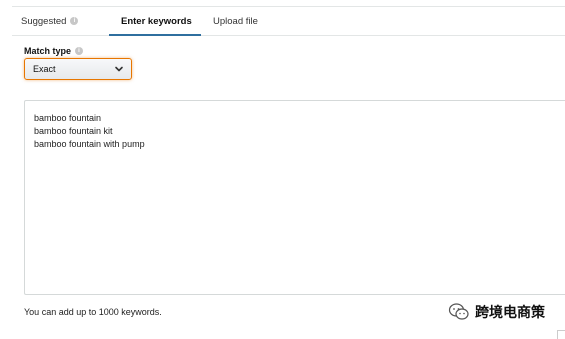  I want to click on keyword-tabs: Suggested i Enter keywords Upload file, so click(288, 21).